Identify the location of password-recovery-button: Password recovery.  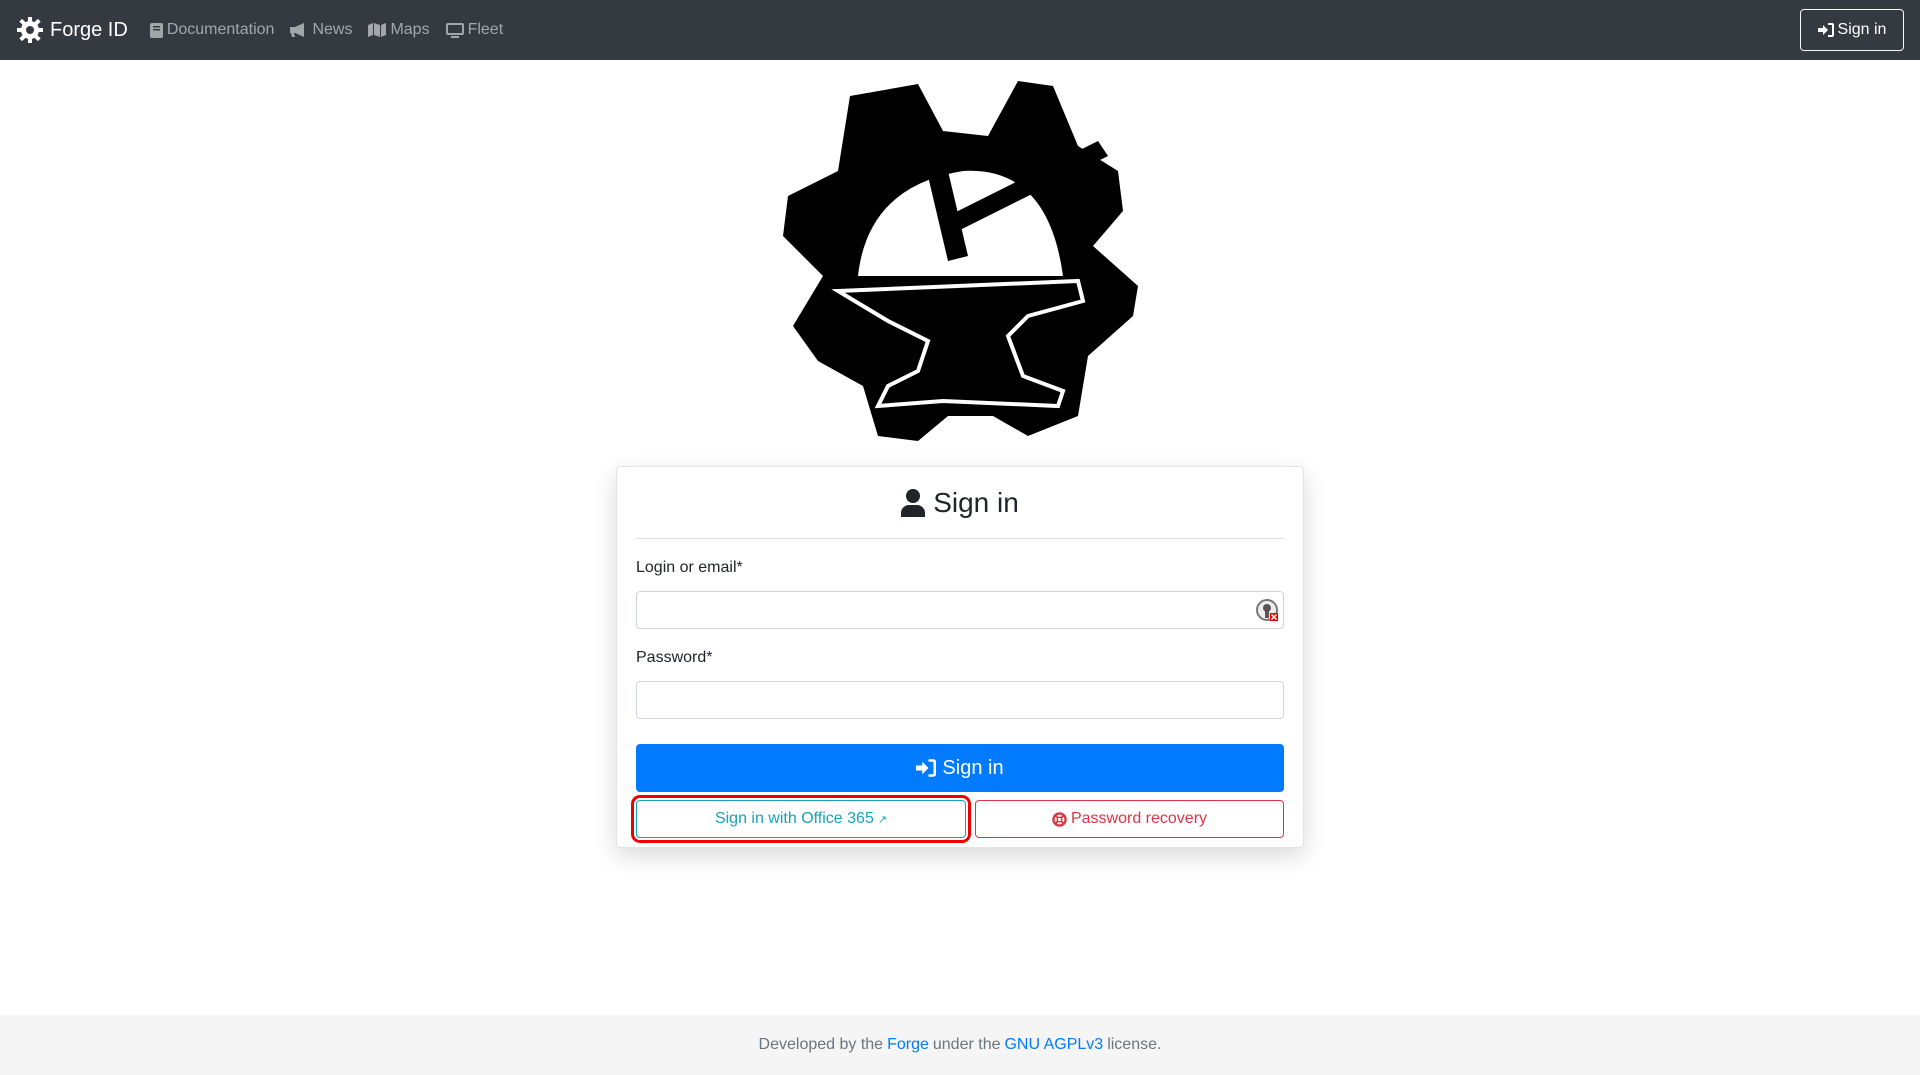
(1129, 819).